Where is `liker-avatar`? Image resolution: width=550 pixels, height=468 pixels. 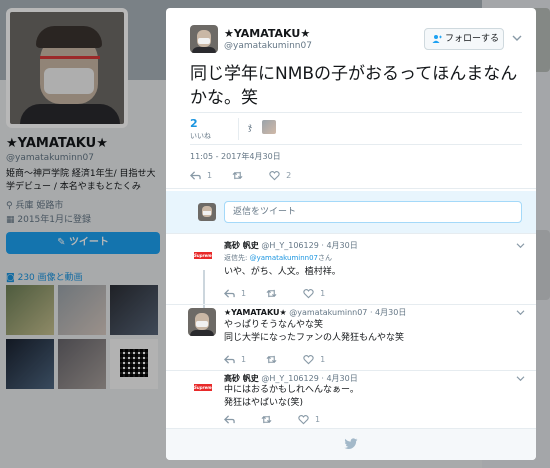
liker-avatar is located at coordinates (269, 127).